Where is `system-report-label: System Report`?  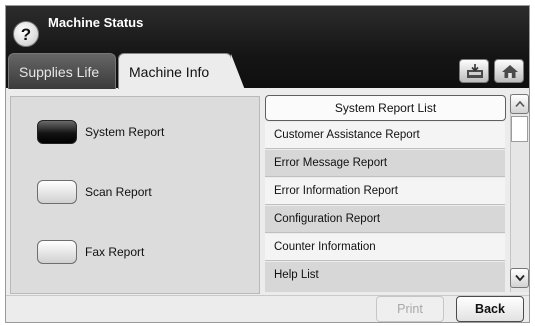 system-report-label: System Report is located at coordinates (125, 132).